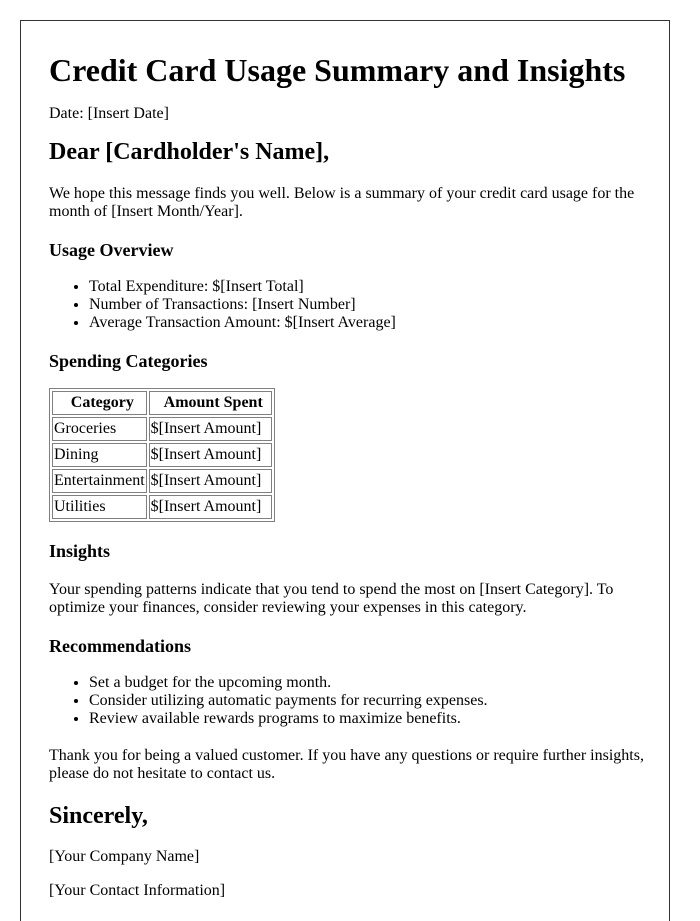 The height and width of the screenshot is (921, 700). What do you see at coordinates (99, 403) in the screenshot?
I see `column-header-category: Category` at bounding box center [99, 403].